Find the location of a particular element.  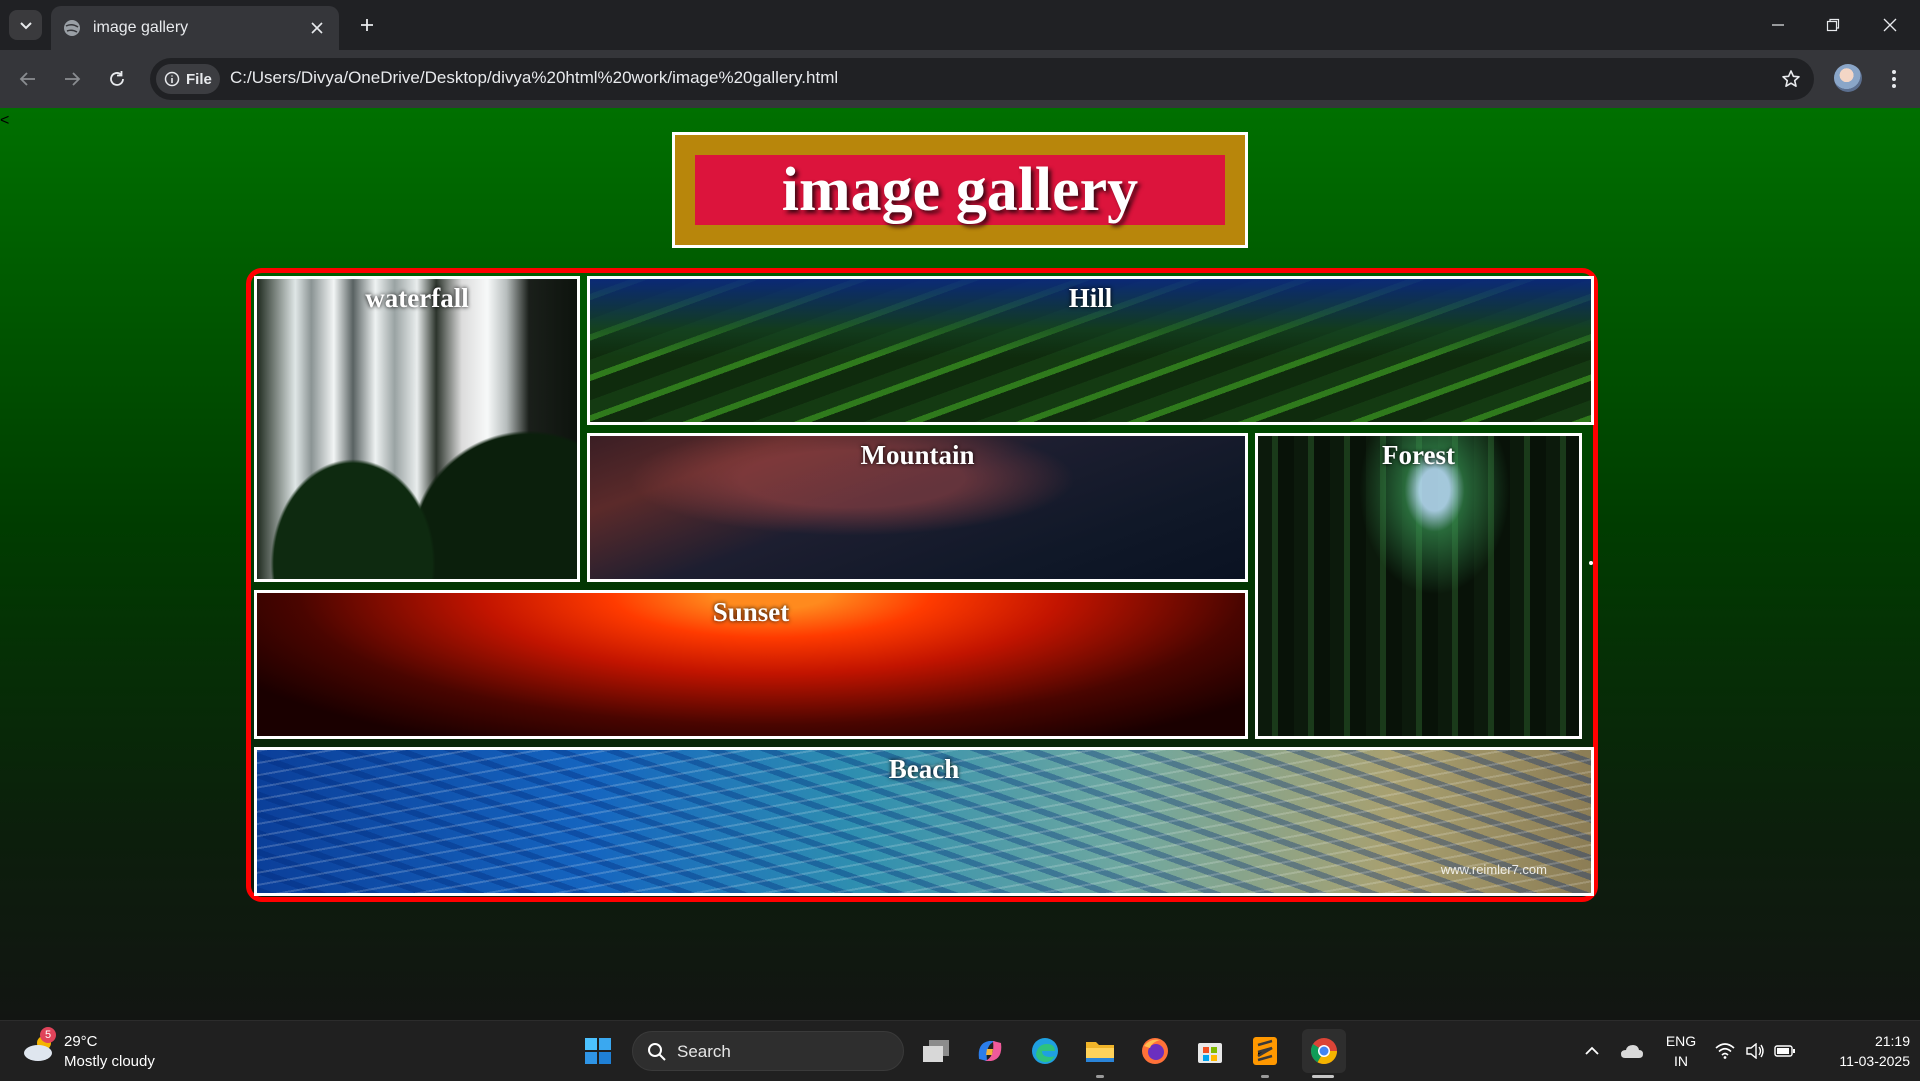

start-button is located at coordinates (598, 1051).